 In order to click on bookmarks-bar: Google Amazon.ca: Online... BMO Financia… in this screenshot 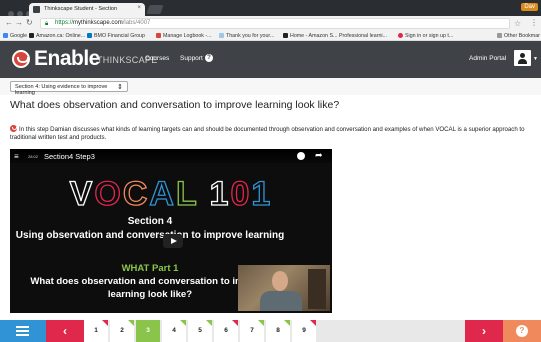, I will do `click(270, 36)`.